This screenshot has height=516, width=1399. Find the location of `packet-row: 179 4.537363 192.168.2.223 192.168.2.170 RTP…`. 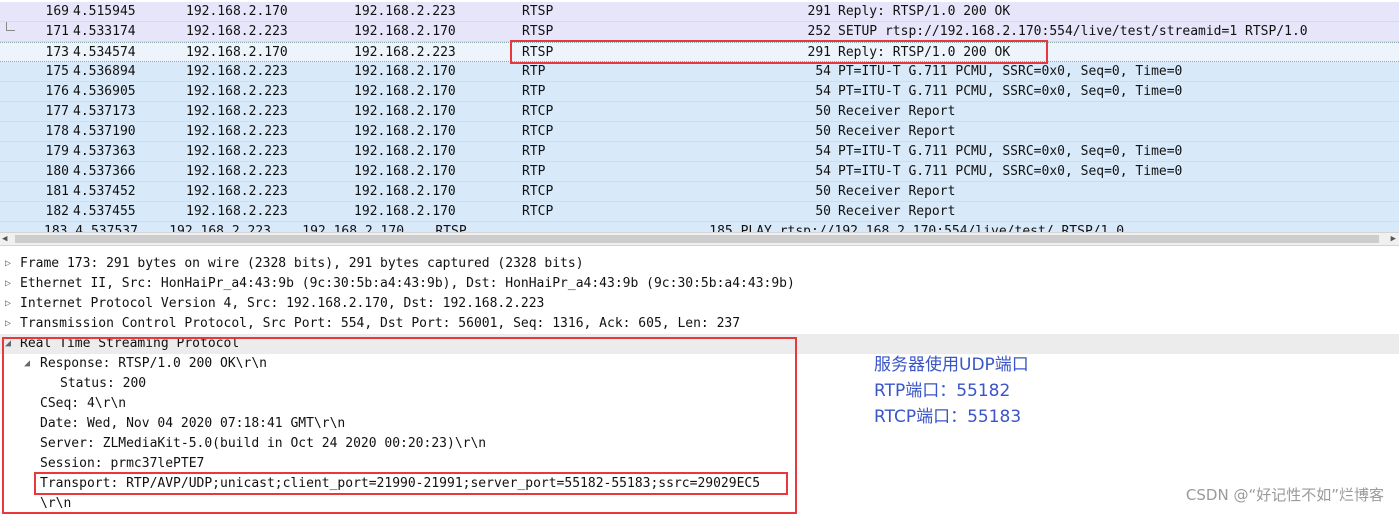

packet-row: 179 4.537363 192.168.2.223 192.168.2.170 RTP… is located at coordinates (699, 152).